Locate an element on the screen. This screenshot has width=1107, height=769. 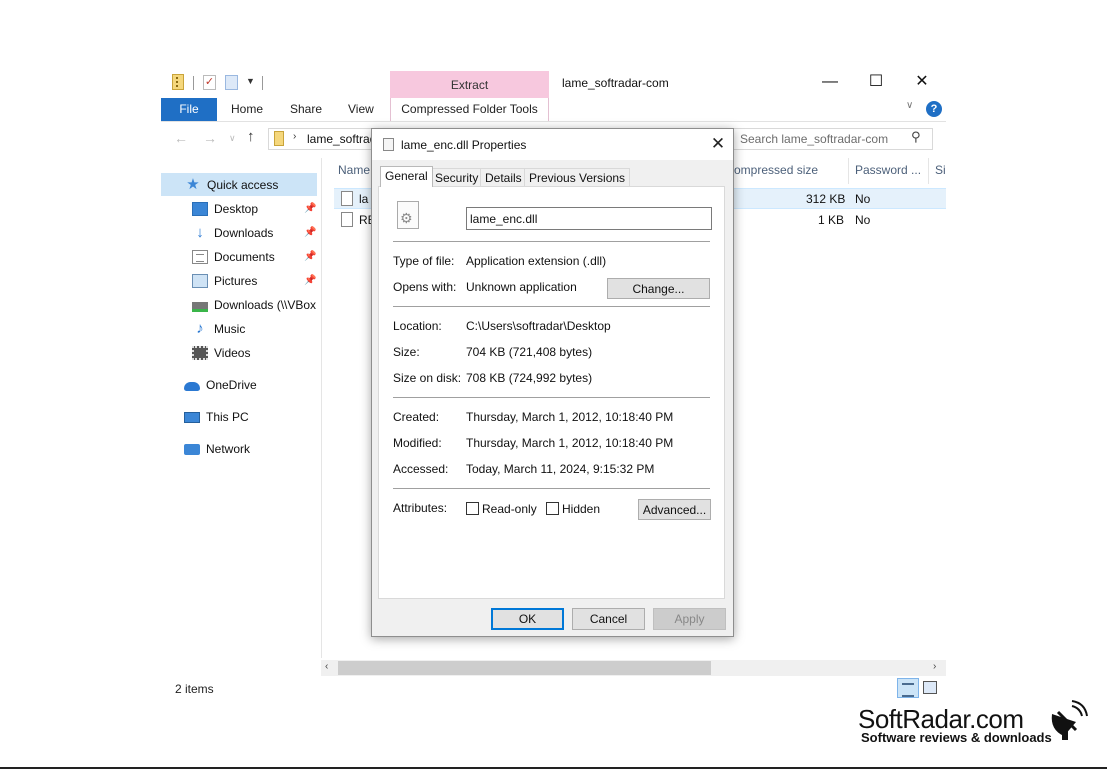
extract-contextual-tab: Extract is located at coordinates (469, 84).